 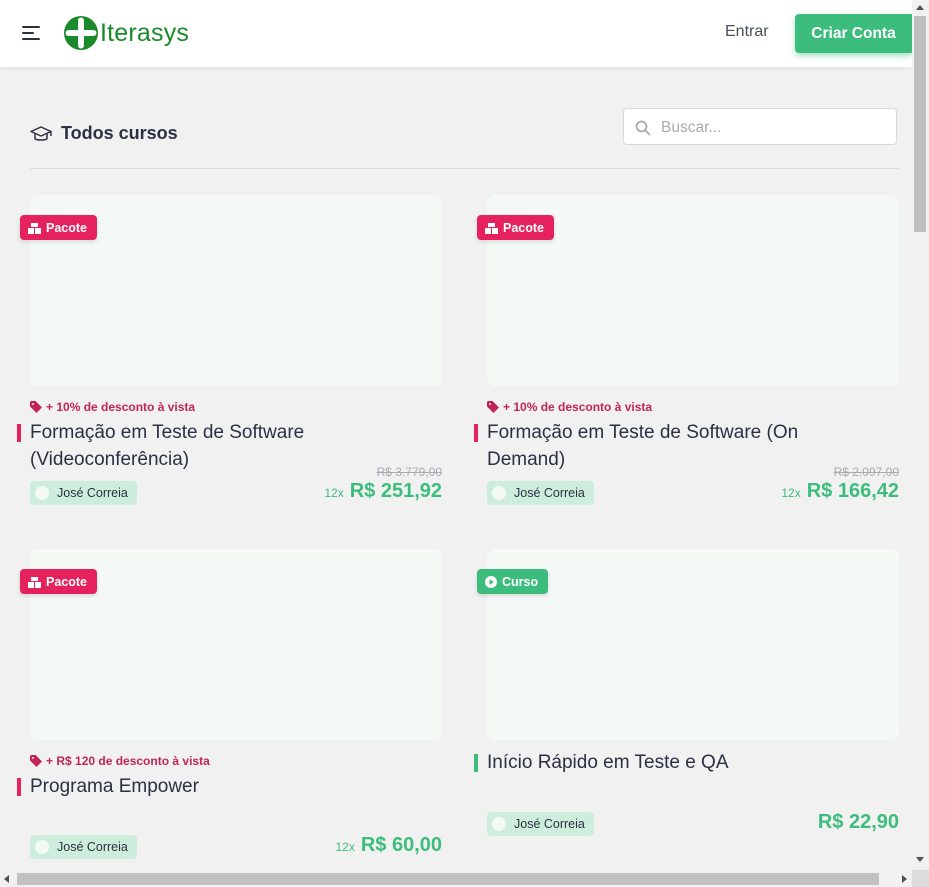 What do you see at coordinates (693, 644) in the screenshot?
I see `course-thumbnail` at bounding box center [693, 644].